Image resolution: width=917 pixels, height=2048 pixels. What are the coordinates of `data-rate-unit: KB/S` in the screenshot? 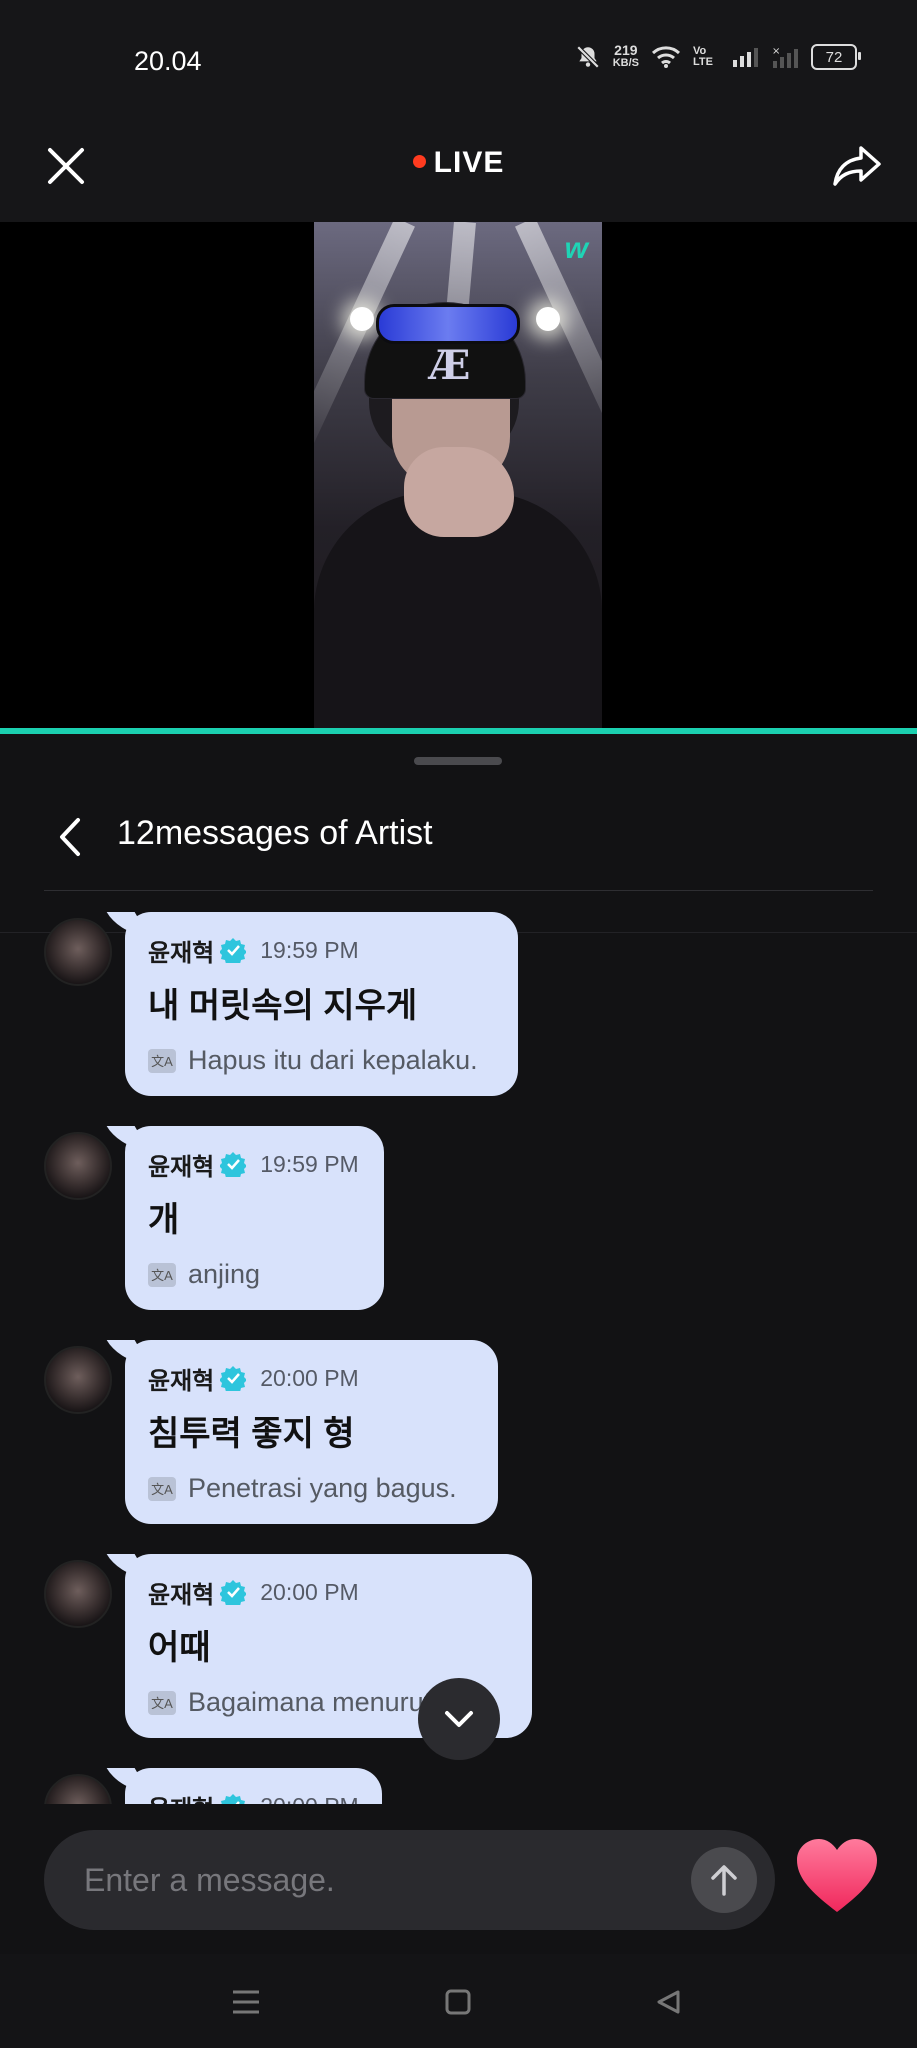 It's located at (625, 63).